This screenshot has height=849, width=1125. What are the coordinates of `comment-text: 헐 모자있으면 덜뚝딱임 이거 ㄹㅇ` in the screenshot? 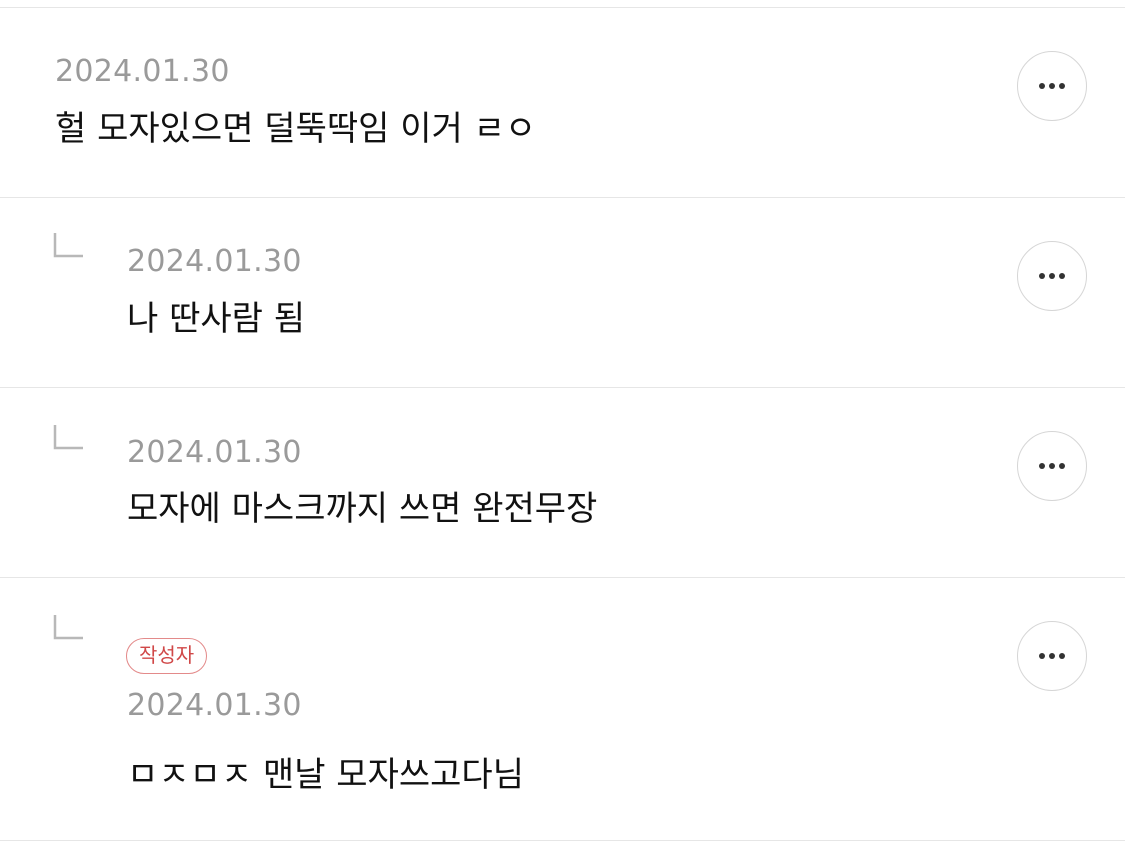 It's located at (296, 129).